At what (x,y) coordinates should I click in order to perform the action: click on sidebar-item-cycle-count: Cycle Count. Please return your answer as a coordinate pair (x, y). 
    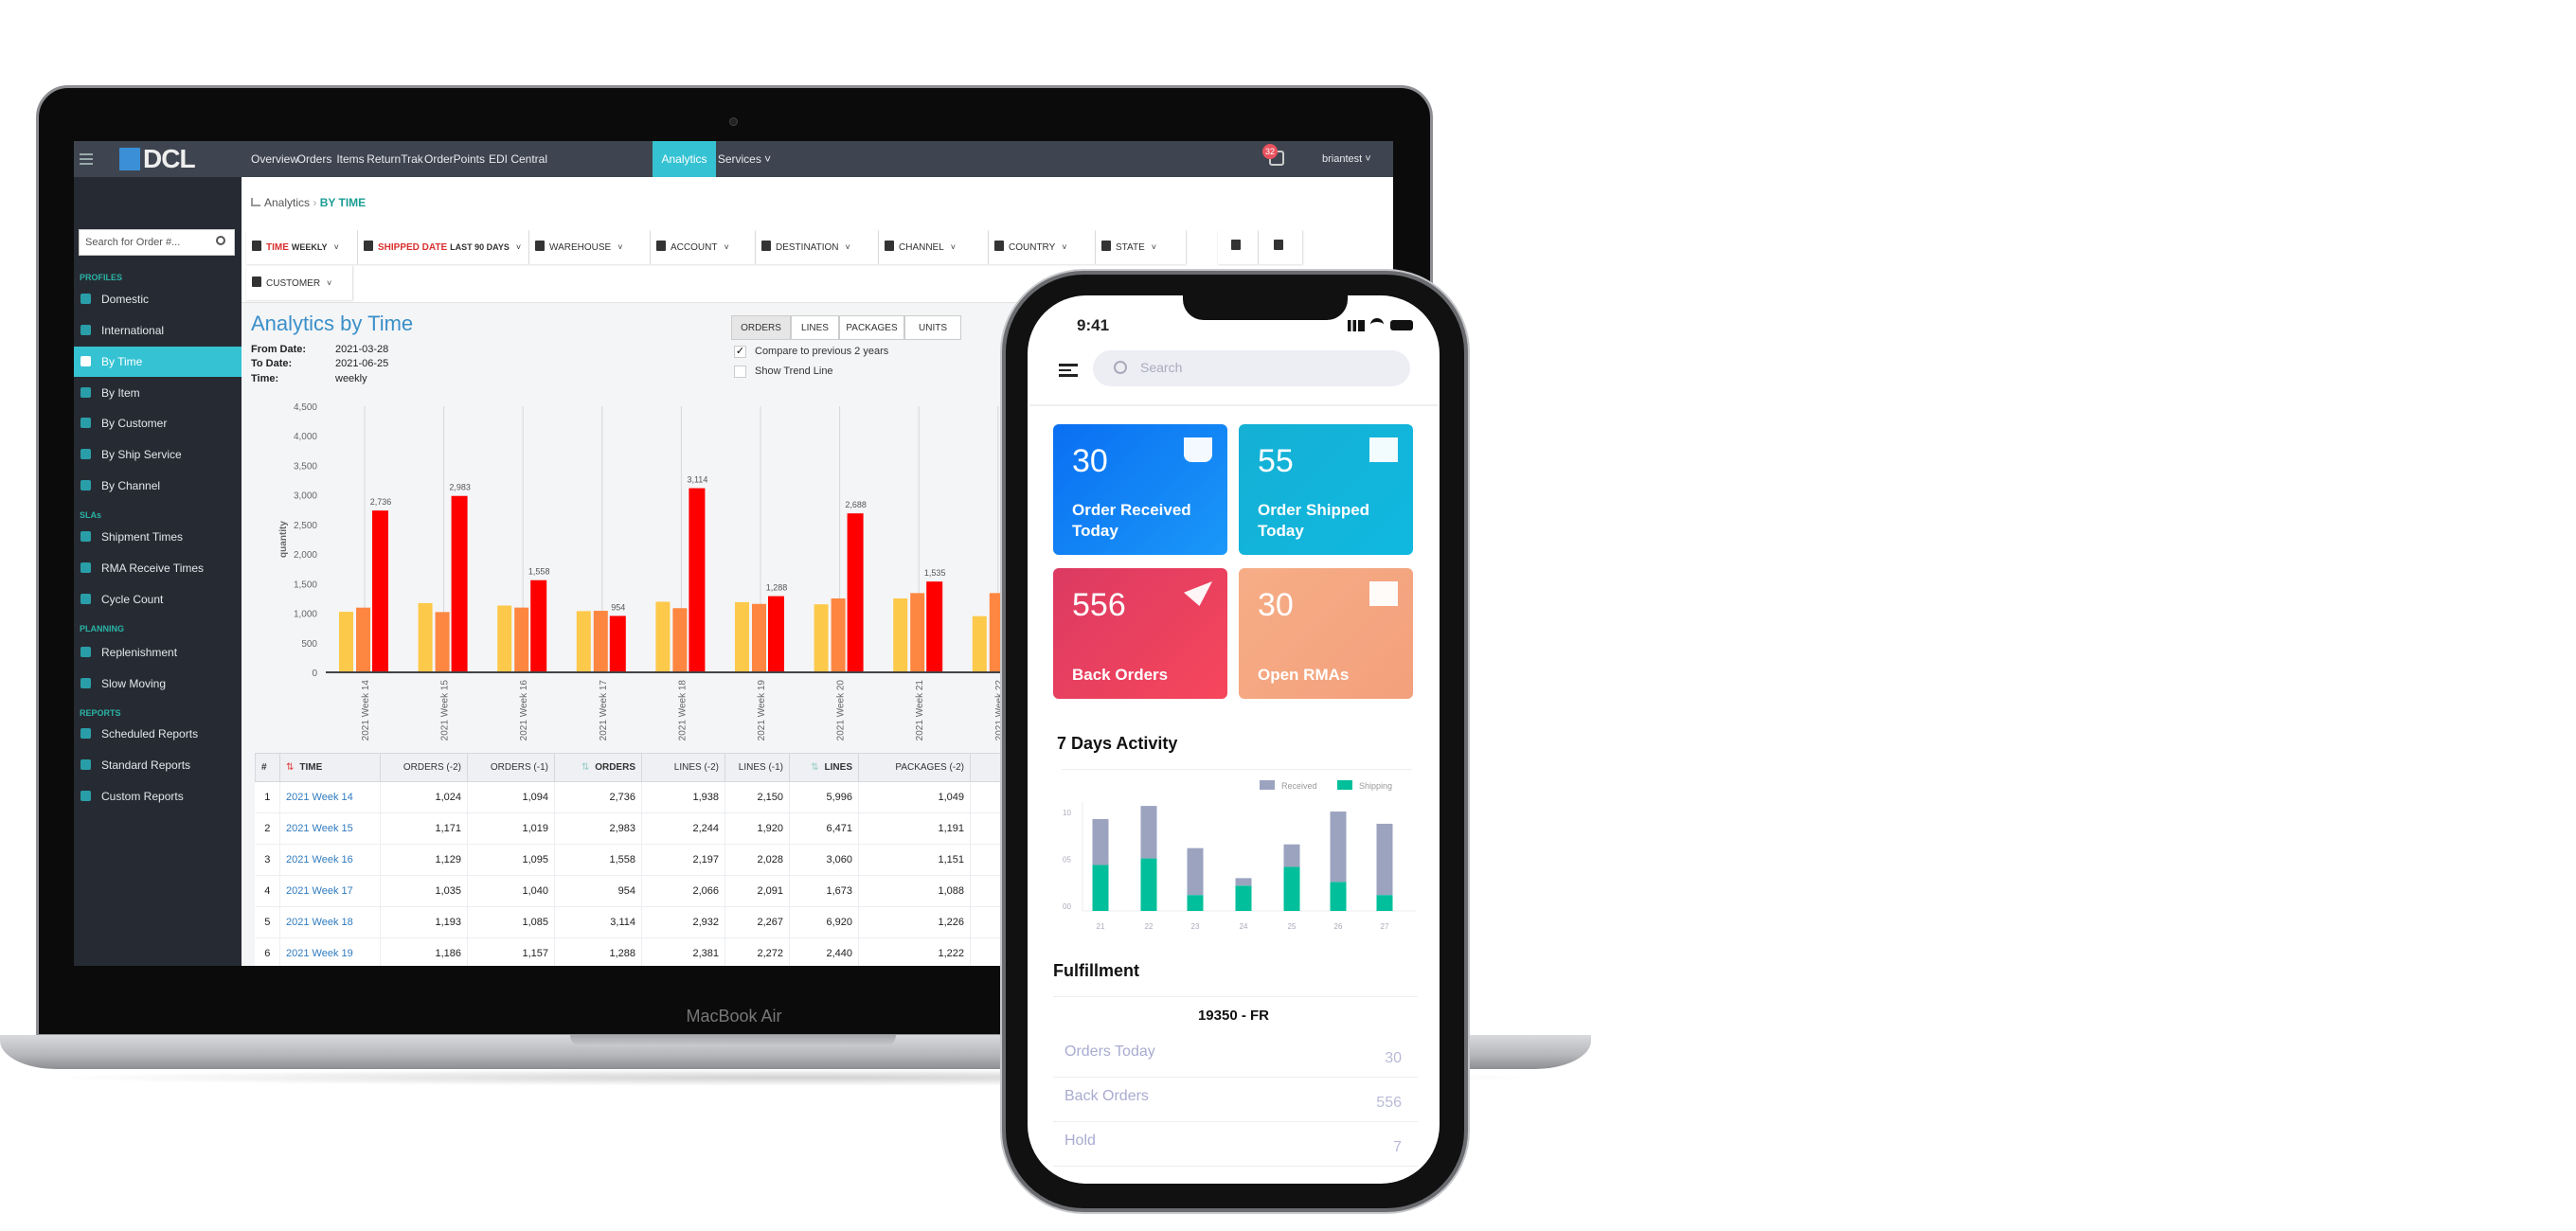
    Looking at the image, I should click on (158, 599).